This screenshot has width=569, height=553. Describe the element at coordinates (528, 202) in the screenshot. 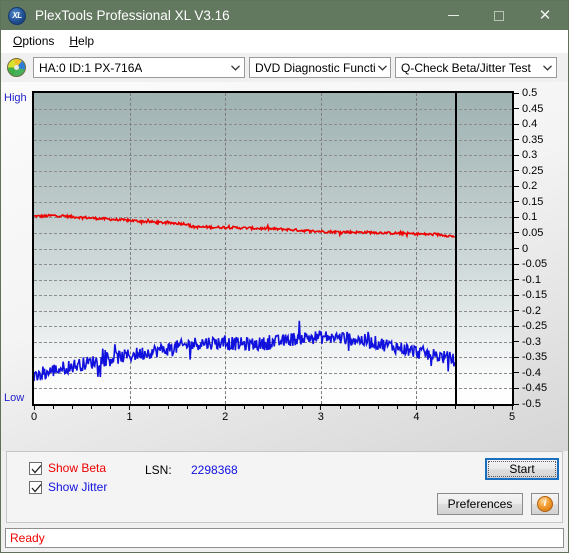

I see `y-tick-7: 0.15` at that location.